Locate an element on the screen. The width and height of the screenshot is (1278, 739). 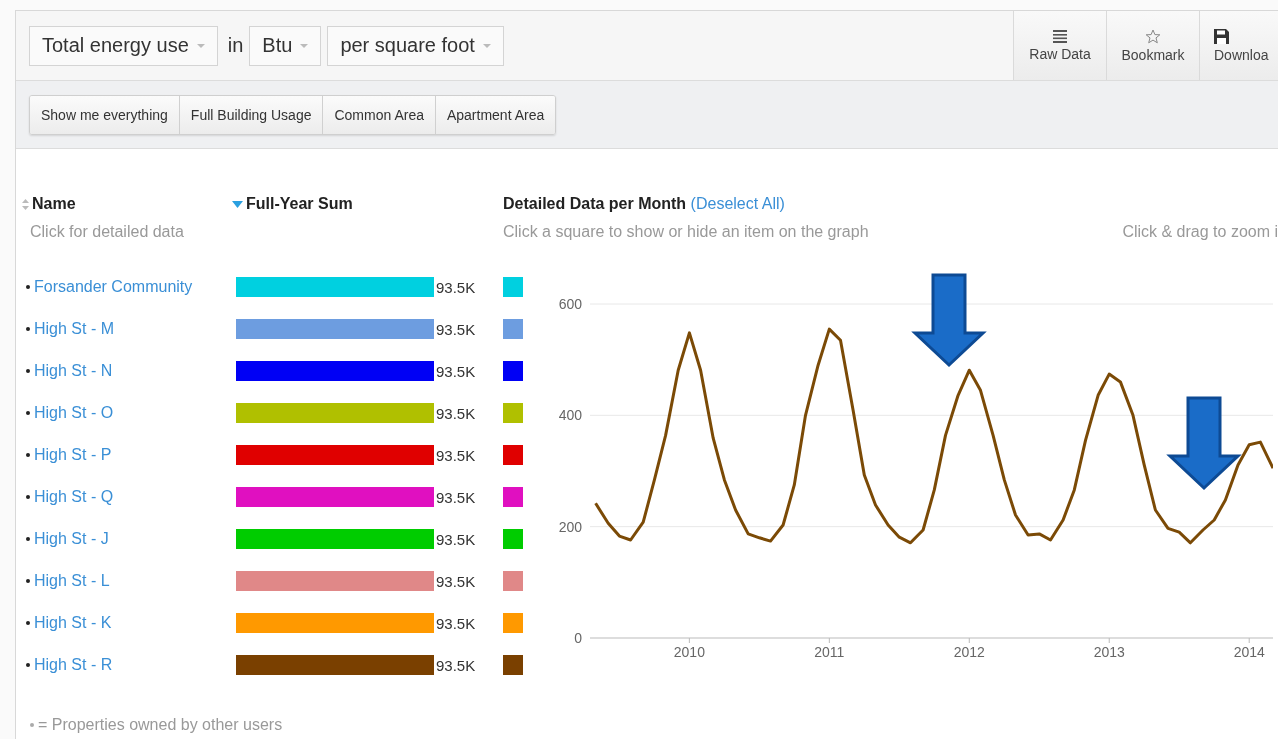
zoom-hint: Click & drag to zoom i is located at coordinates (1200, 232).